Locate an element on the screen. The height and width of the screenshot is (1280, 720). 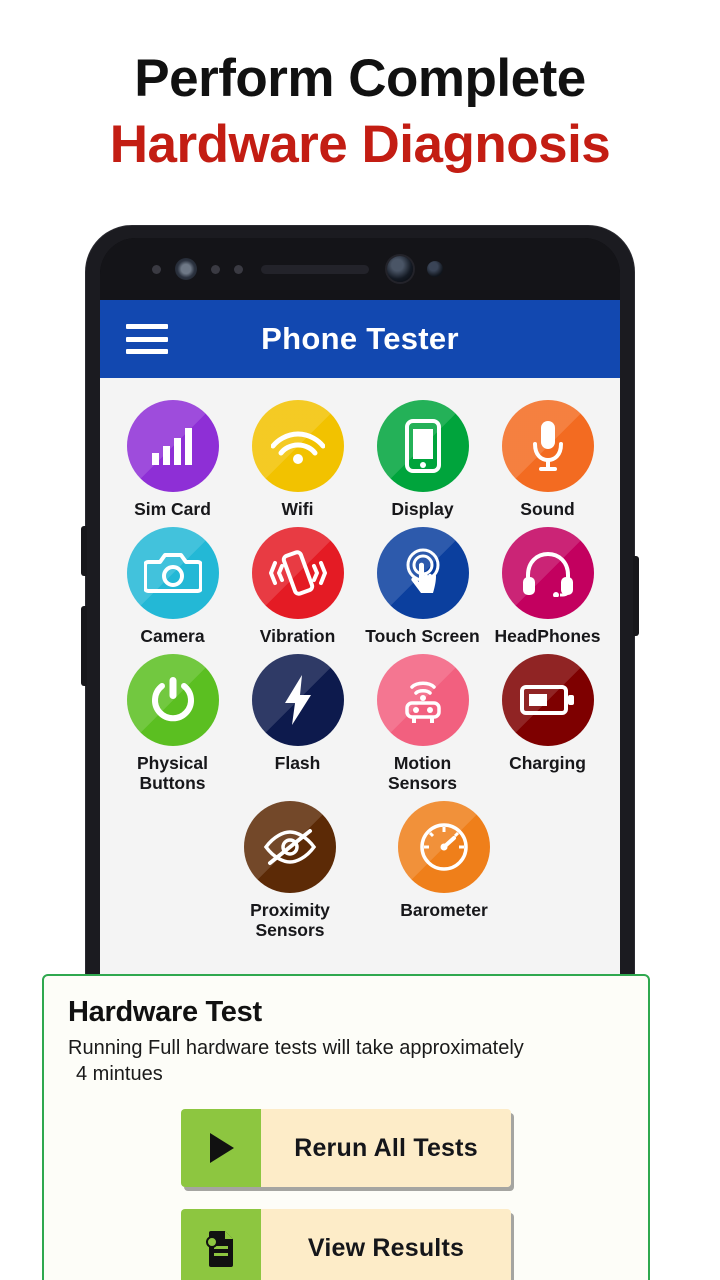
grid-item-display: Display is located at coordinates (422, 459).